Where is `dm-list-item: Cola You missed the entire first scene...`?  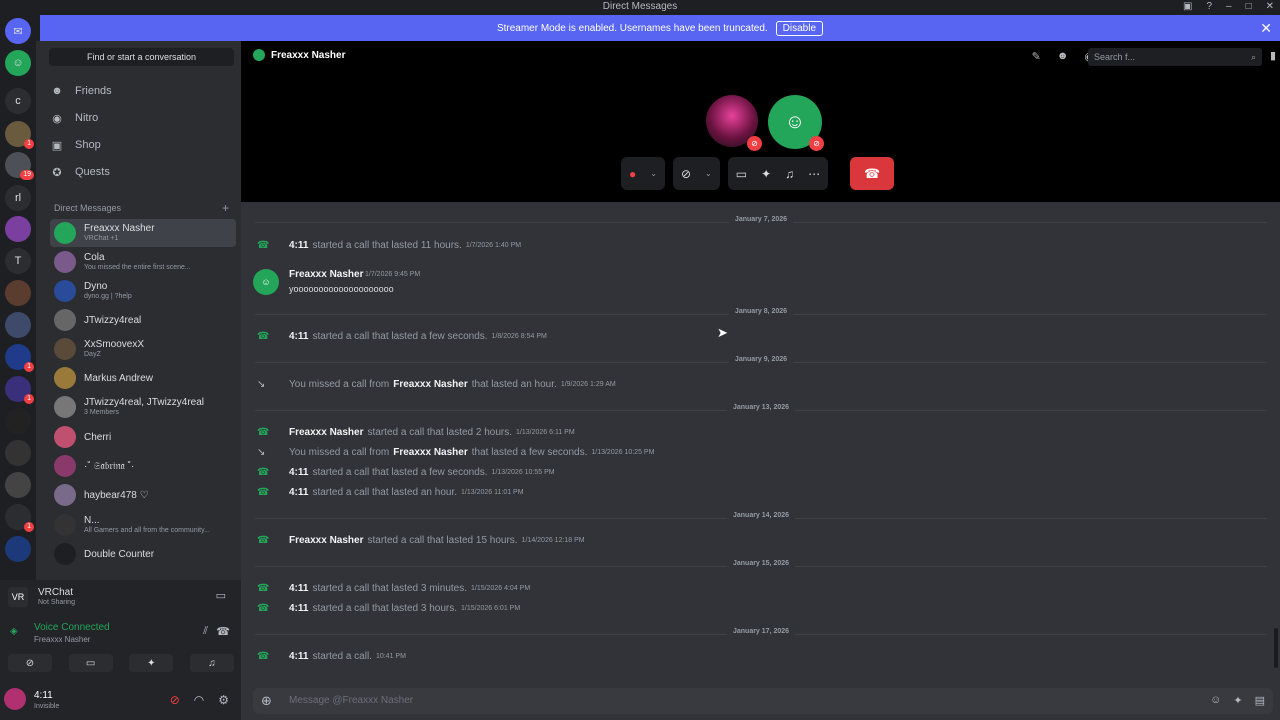 dm-list-item: Cola You missed the entire first scene... is located at coordinates (143, 262).